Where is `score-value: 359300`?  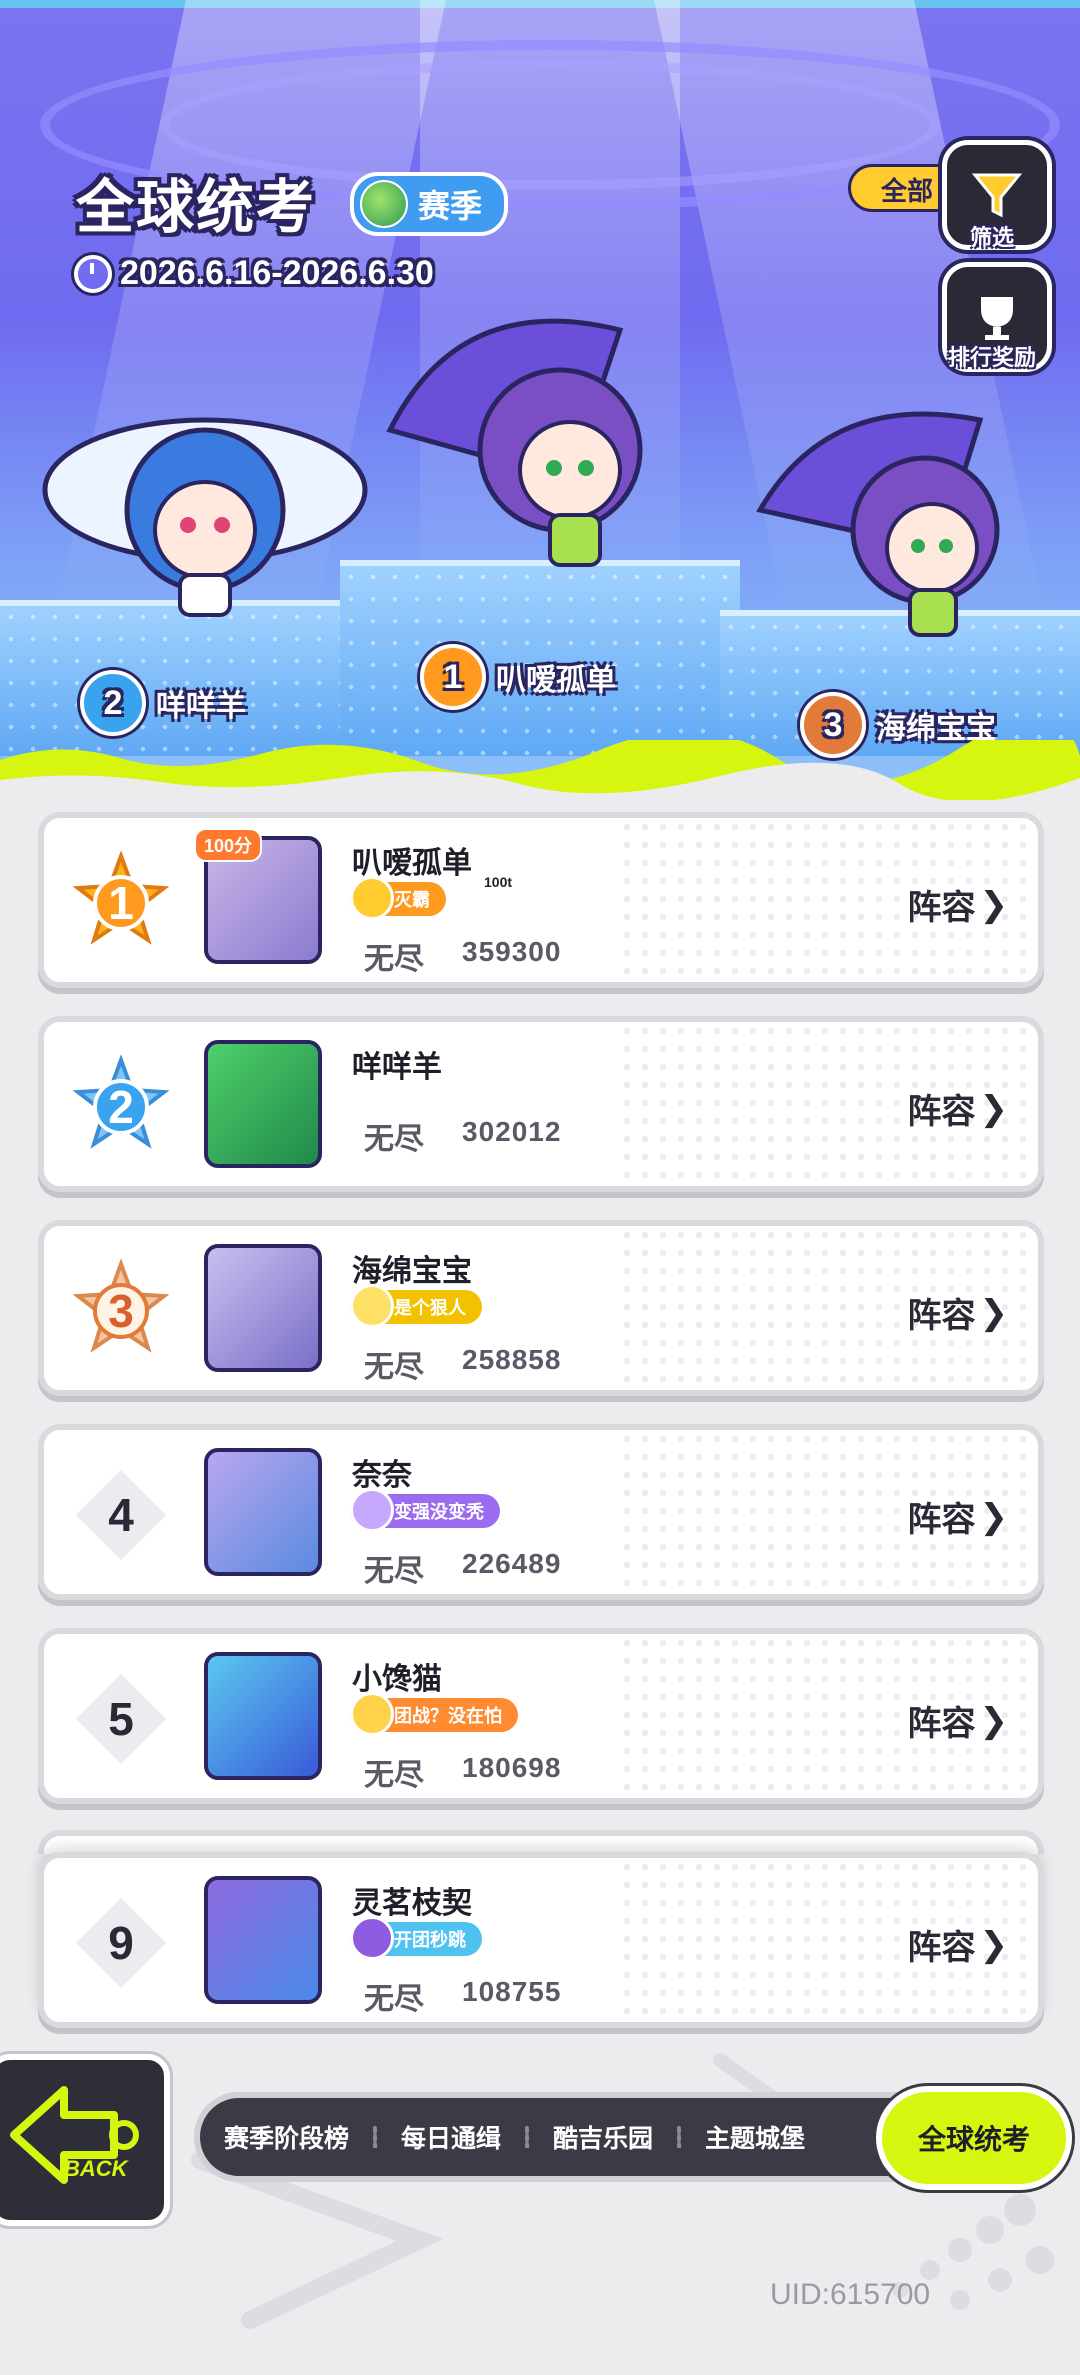 score-value: 359300 is located at coordinates (512, 951).